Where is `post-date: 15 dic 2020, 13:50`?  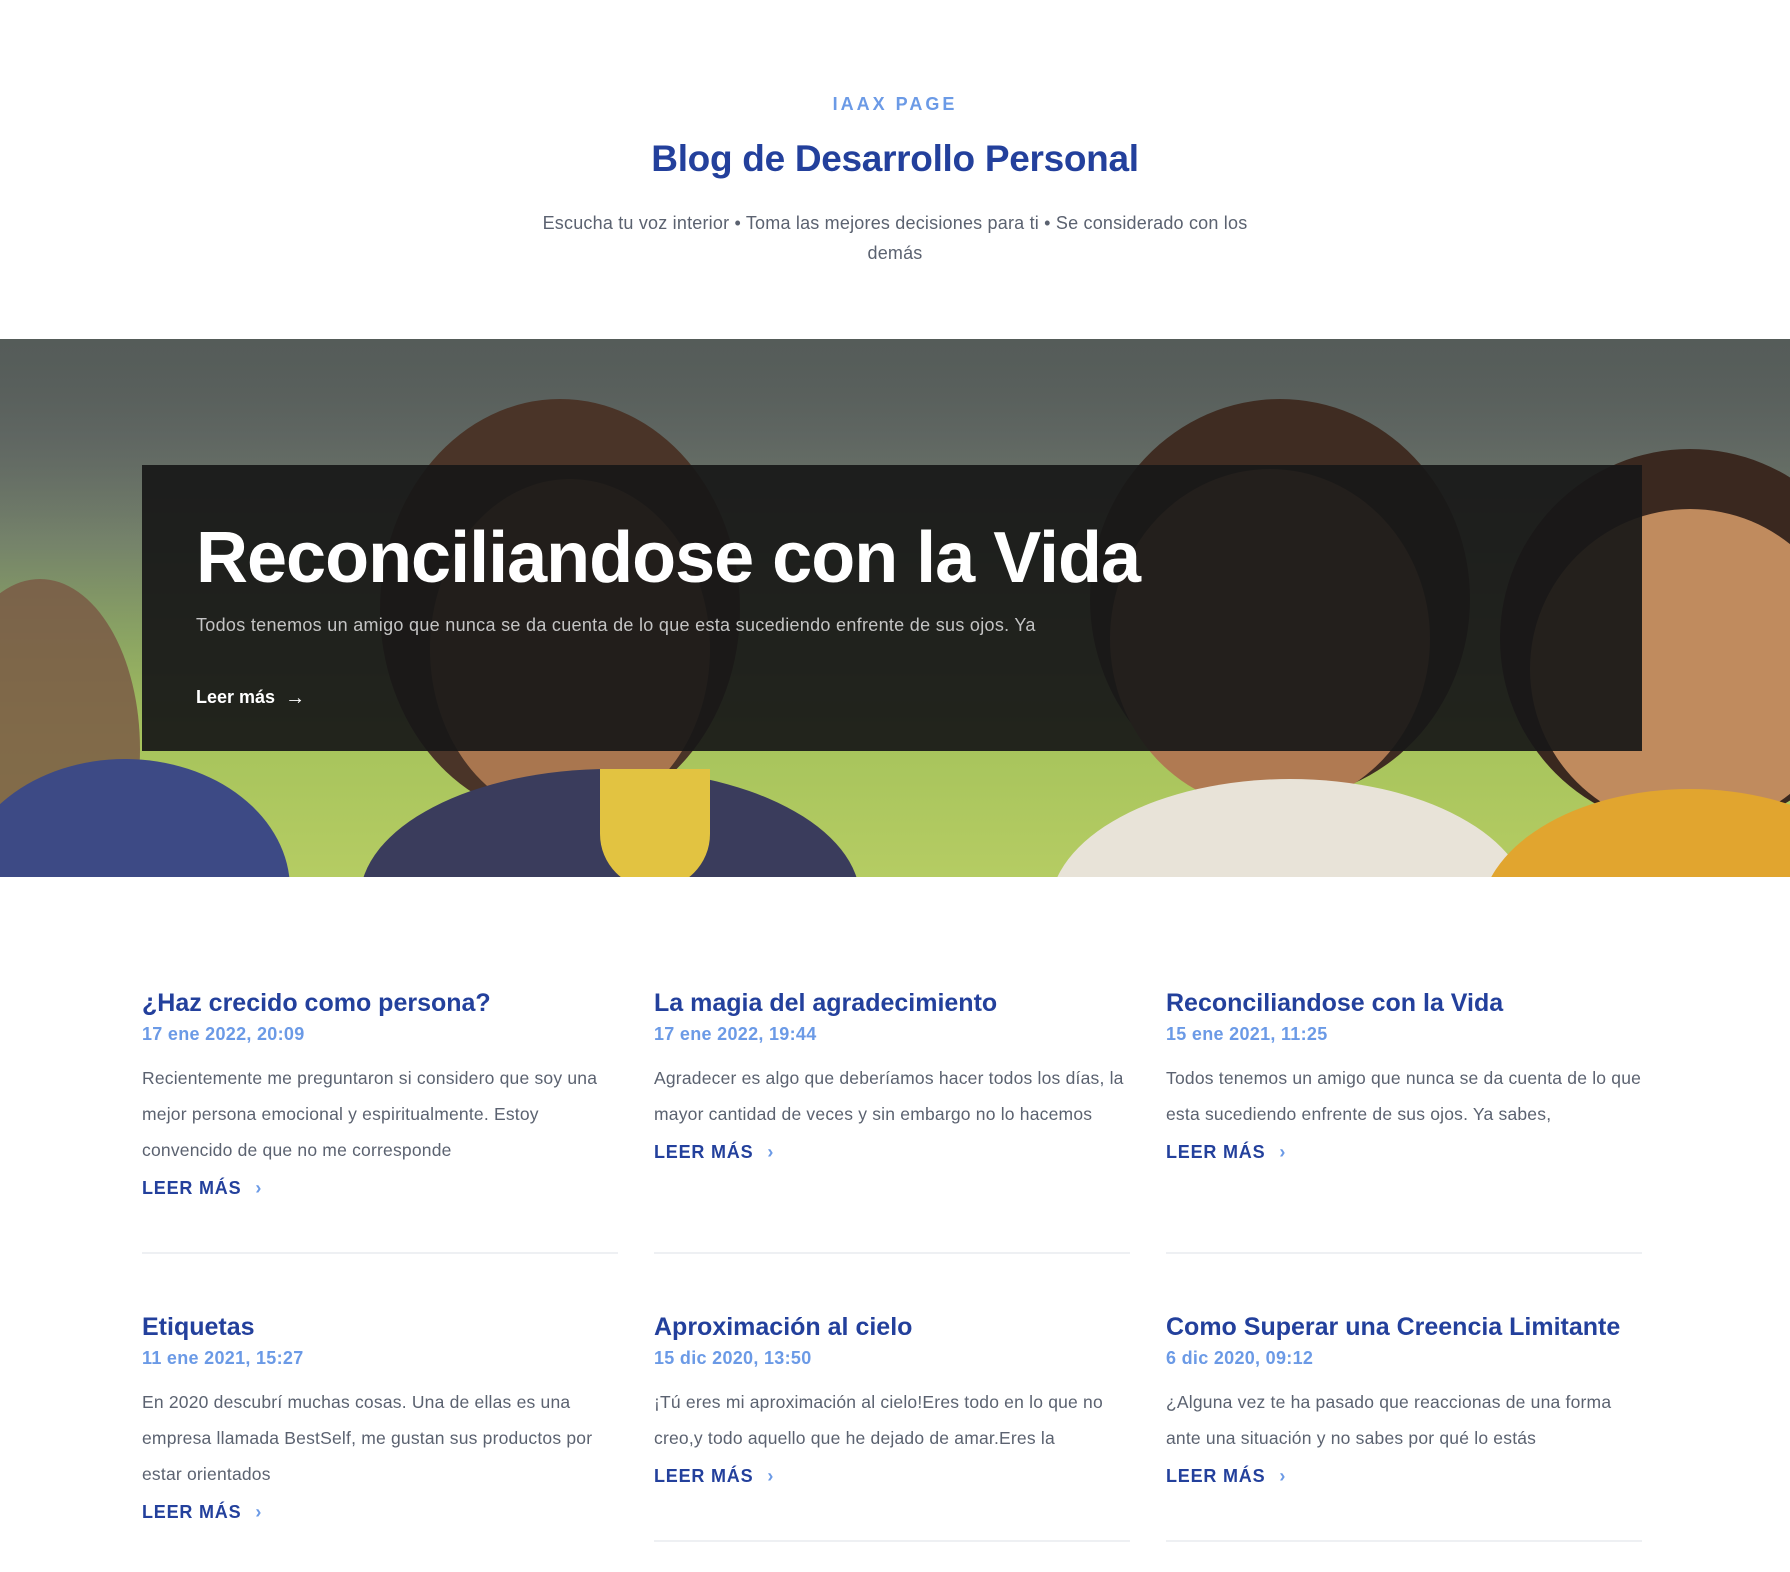 post-date: 15 dic 2020, 13:50 is located at coordinates (733, 1358).